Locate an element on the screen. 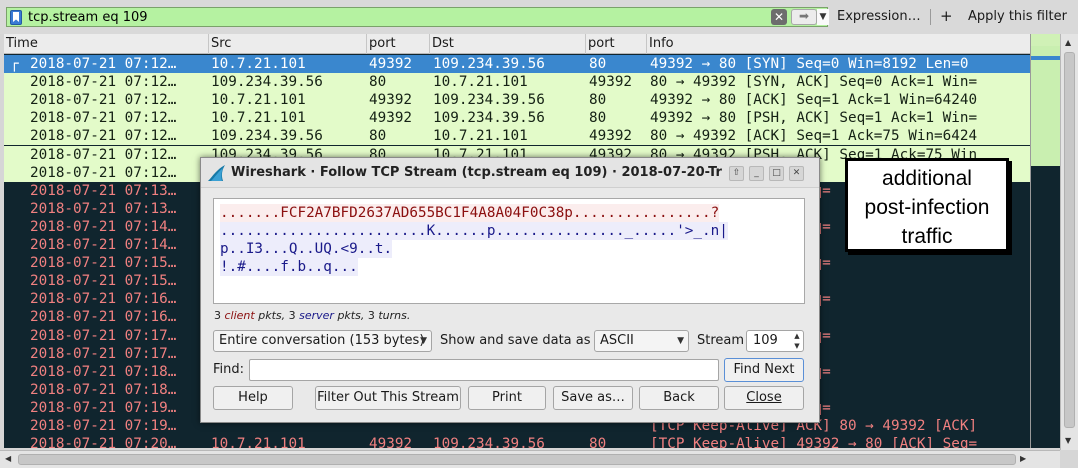  column-header-dst-port: port is located at coordinates (616, 44).